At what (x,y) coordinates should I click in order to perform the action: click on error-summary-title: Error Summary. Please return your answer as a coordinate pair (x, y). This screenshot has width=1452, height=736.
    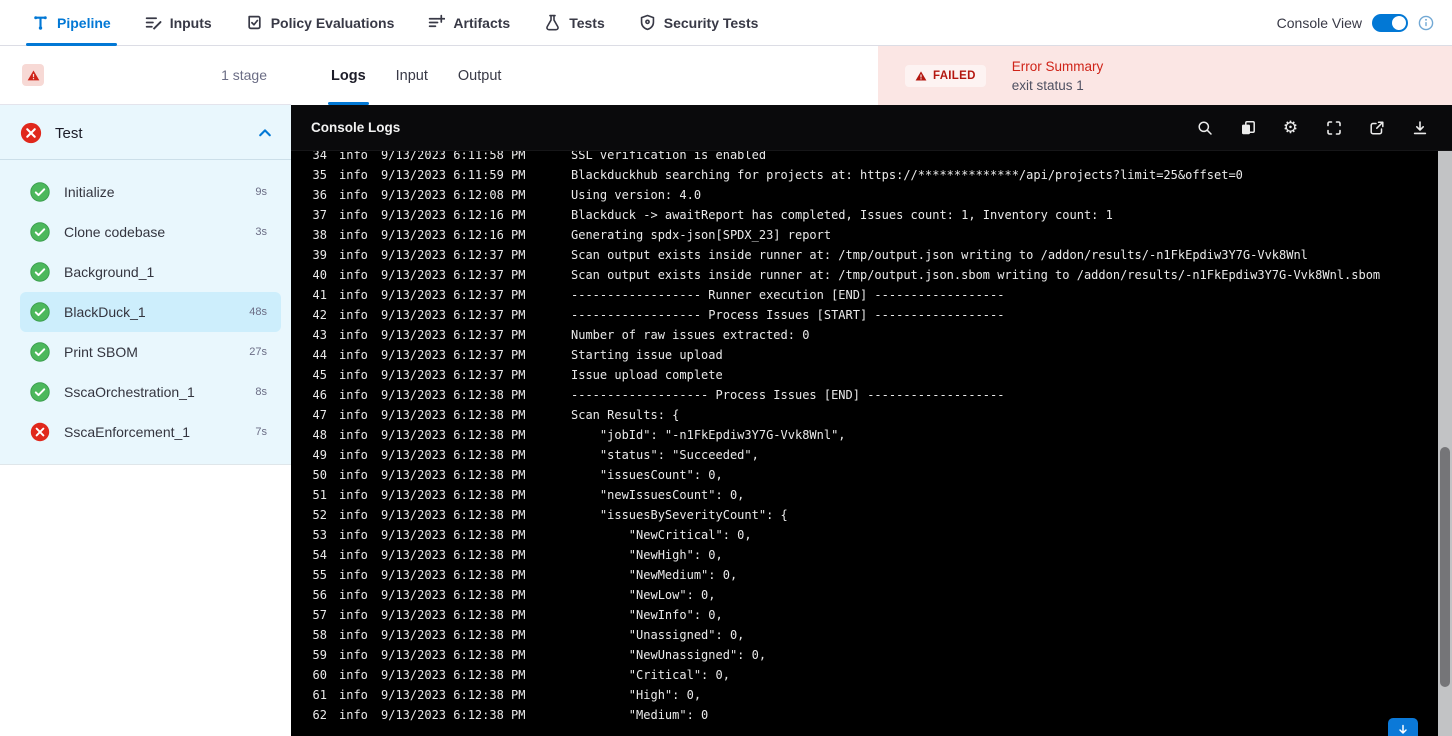
    Looking at the image, I should click on (1057, 66).